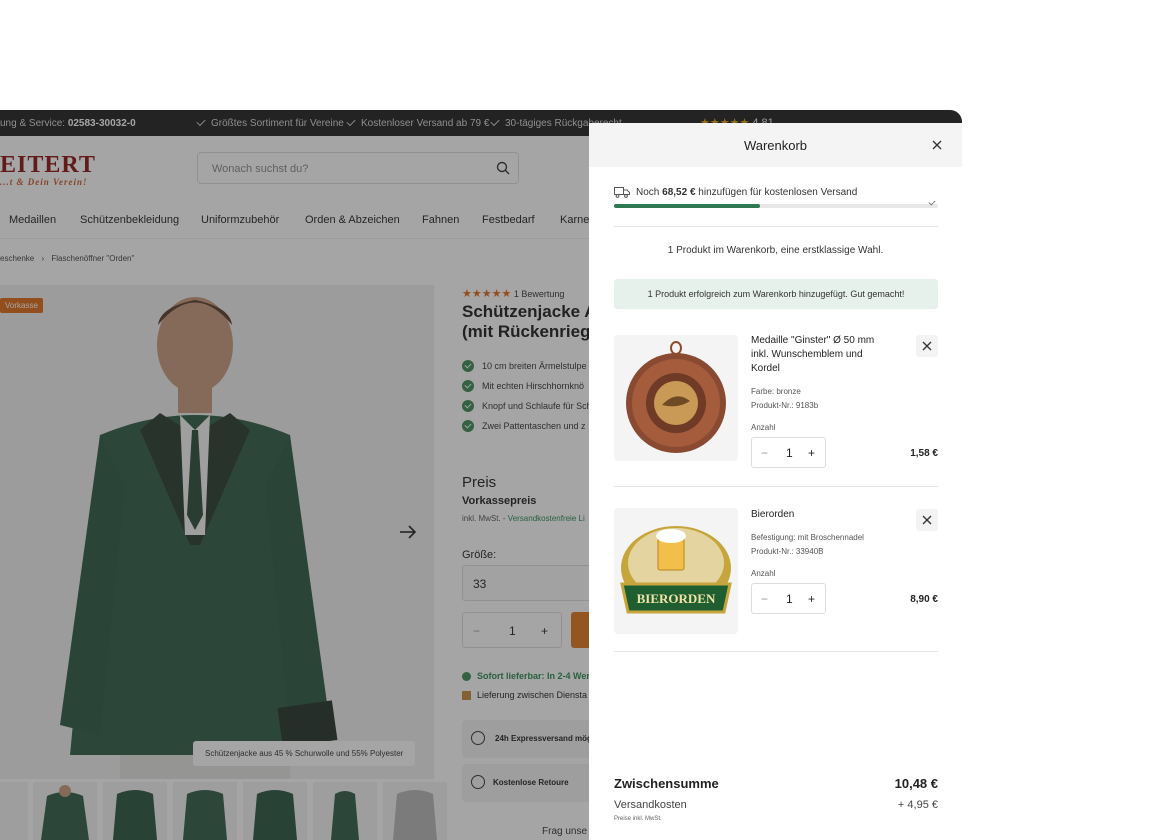 This screenshot has height=840, width=1160. I want to click on cart-item-price: 1,58 €, so click(924, 453).